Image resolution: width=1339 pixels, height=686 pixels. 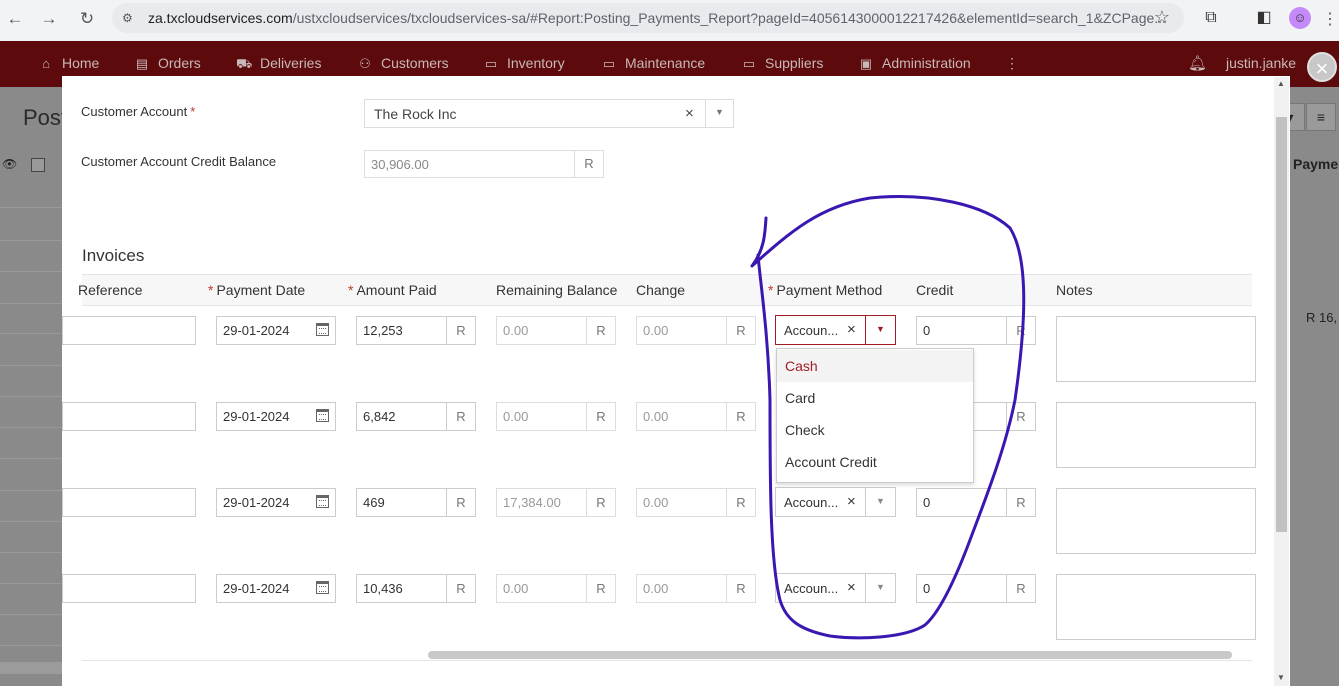 What do you see at coordinates (403, 63) in the screenshot?
I see `nav-customers: ⚇ Customers` at bounding box center [403, 63].